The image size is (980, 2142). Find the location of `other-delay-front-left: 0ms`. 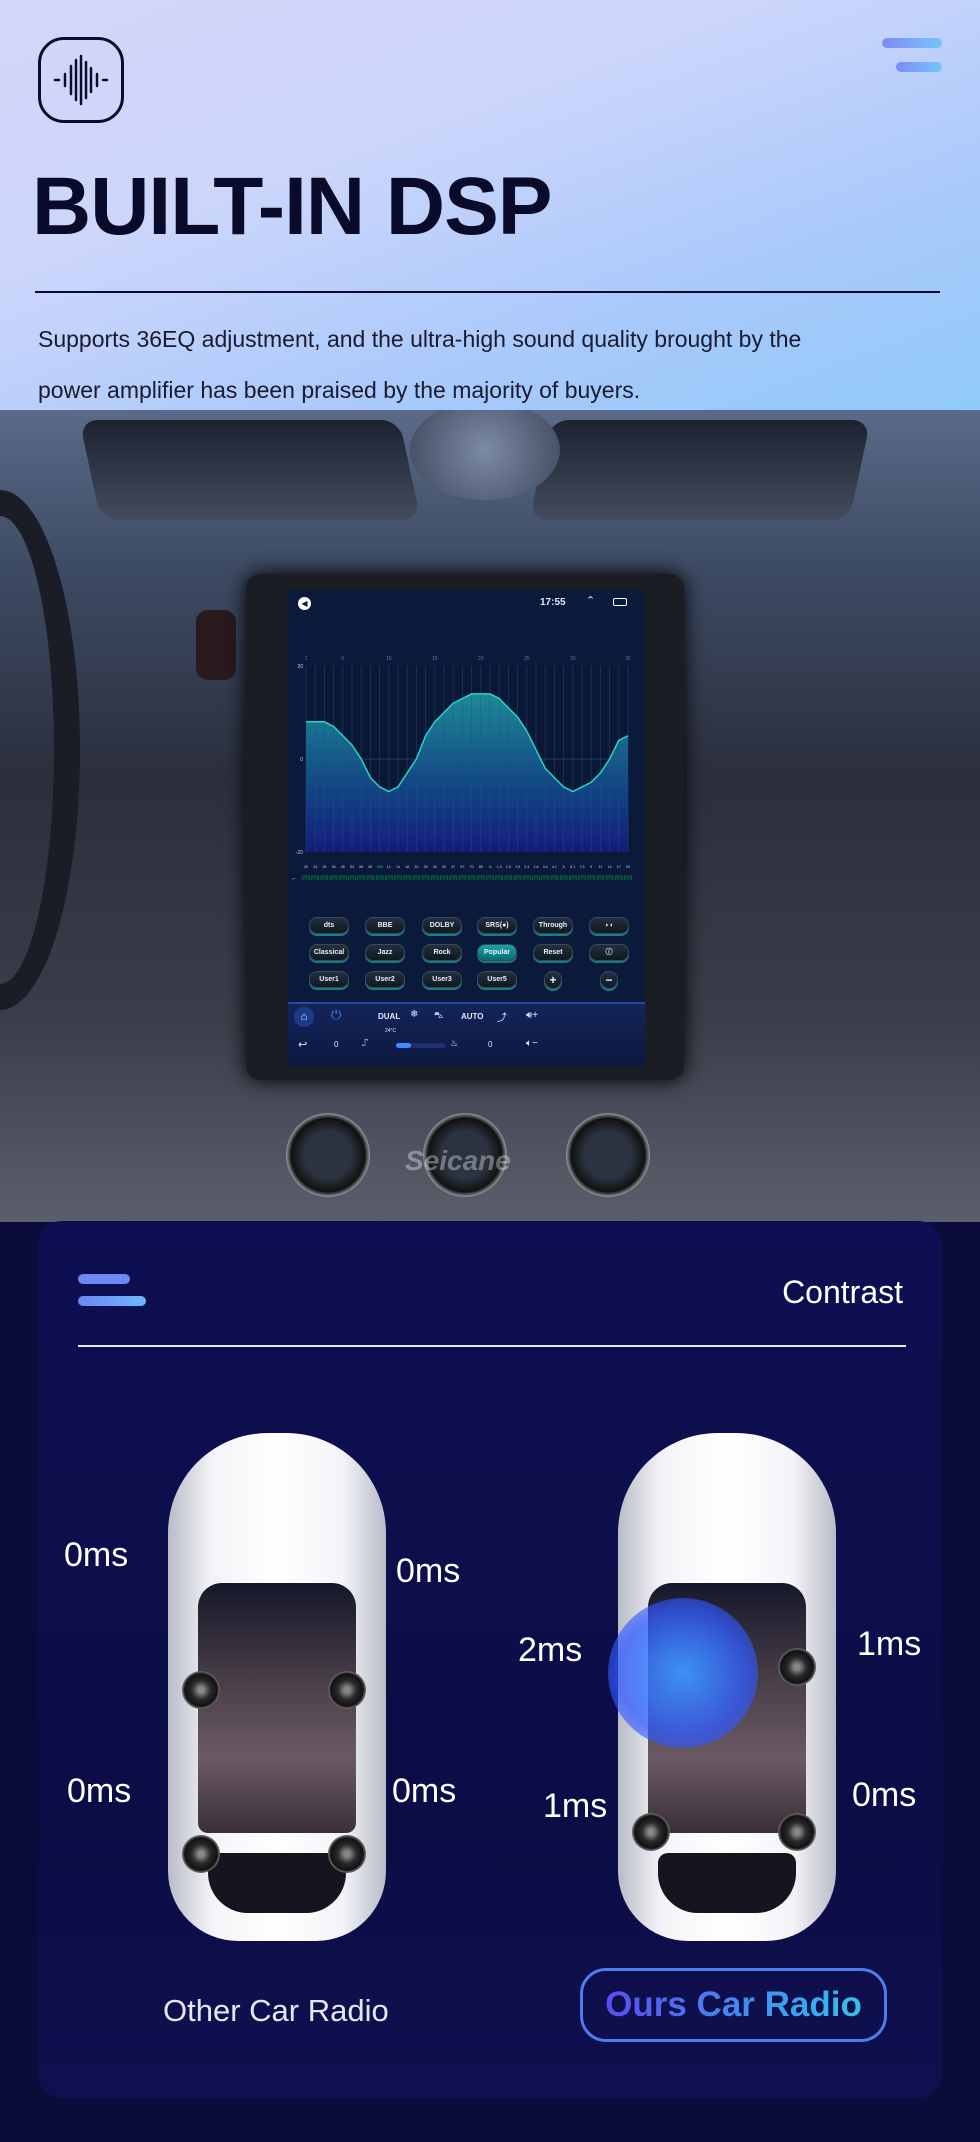

other-delay-front-left: 0ms is located at coordinates (96, 1555).